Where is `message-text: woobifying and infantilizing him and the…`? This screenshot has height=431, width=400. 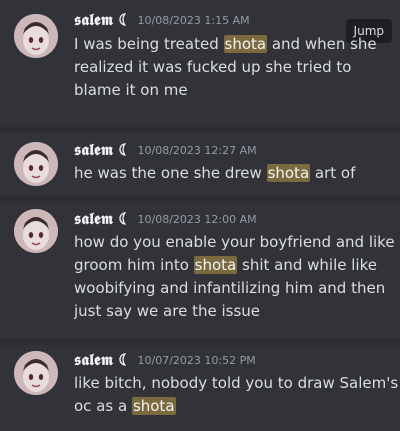
message-text: woobifying and infantilizing him and the… is located at coordinates (230, 288).